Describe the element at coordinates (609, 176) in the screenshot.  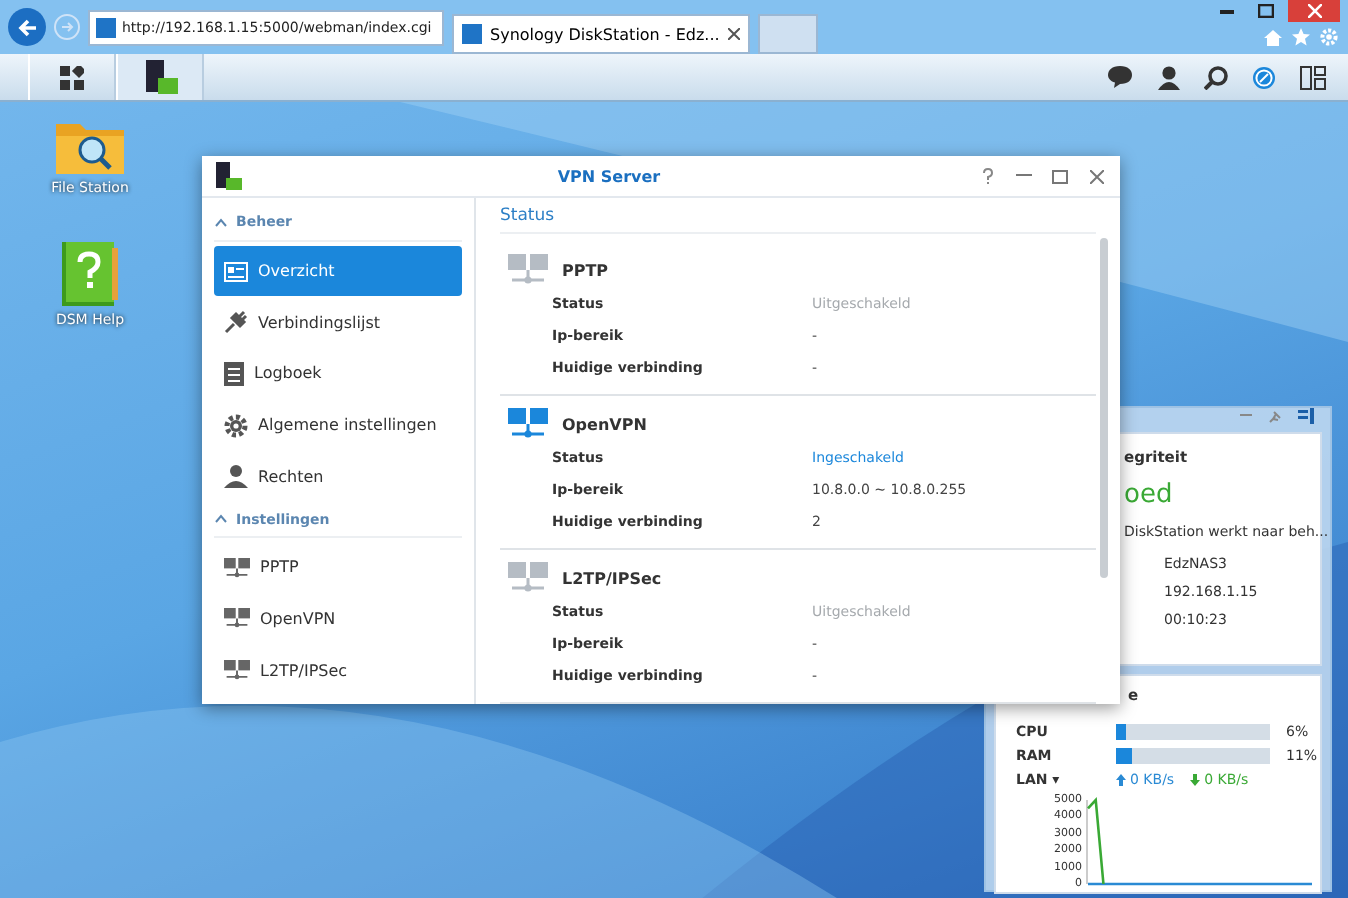
I see `window-title: VPN Server` at that location.